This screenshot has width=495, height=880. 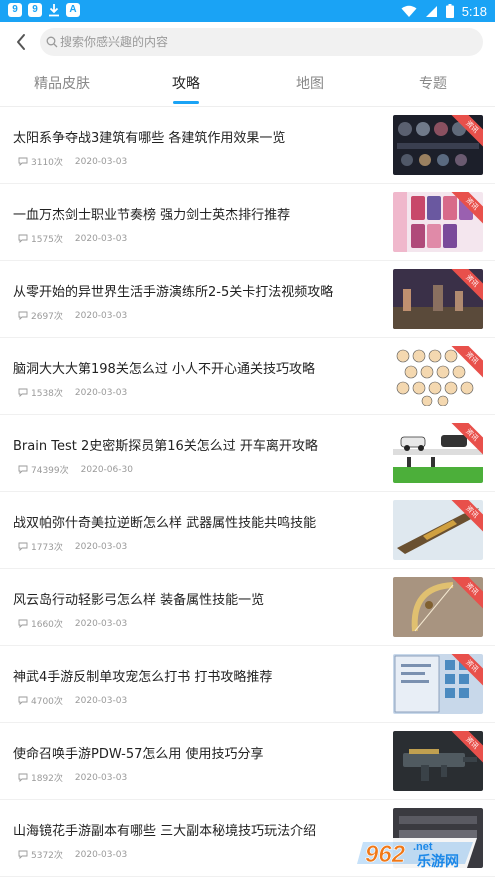 I want to click on tab-maps: 地图, so click(x=310, y=84).